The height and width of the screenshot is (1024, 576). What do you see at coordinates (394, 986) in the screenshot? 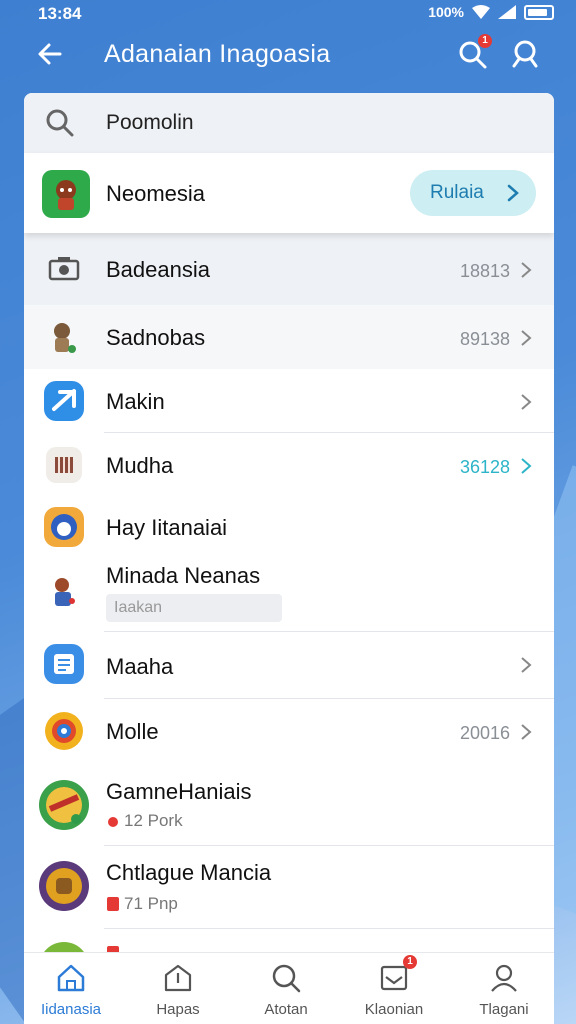
I see `tab-inbox: 1 Klaonian` at bounding box center [394, 986].